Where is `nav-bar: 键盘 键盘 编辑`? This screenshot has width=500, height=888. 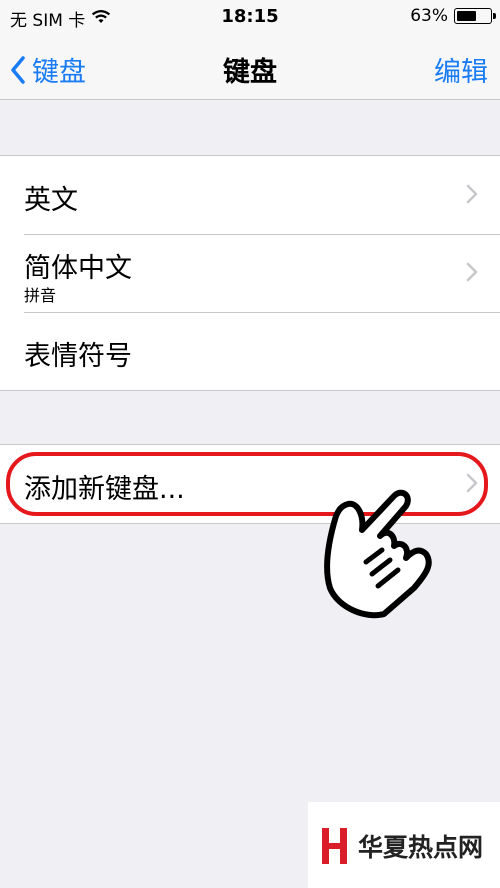
nav-bar: 键盘 键盘 编辑 is located at coordinates (250, 67).